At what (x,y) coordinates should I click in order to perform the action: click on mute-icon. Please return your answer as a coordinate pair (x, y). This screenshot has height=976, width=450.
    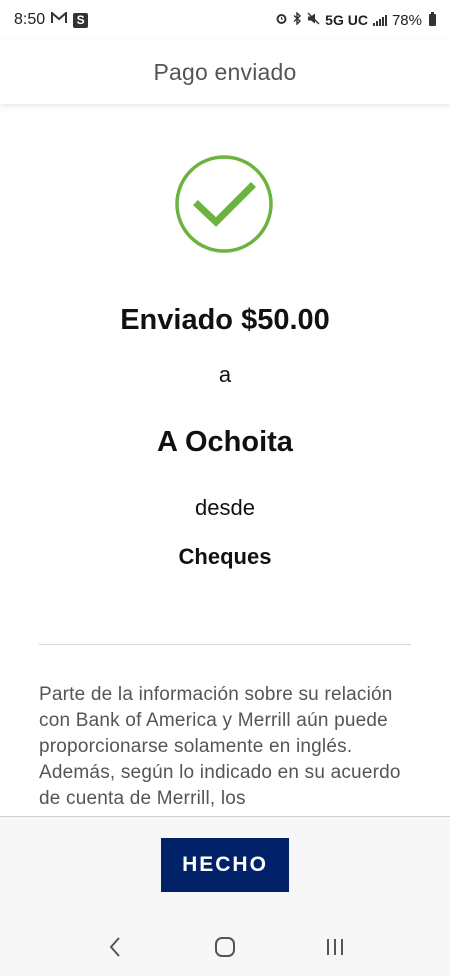
    Looking at the image, I should click on (313, 20).